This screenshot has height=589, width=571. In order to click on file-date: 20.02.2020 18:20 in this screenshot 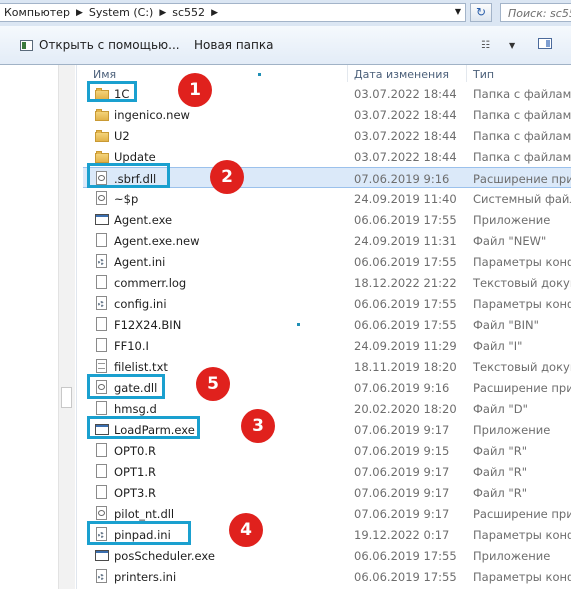, I will do `click(405, 409)`.